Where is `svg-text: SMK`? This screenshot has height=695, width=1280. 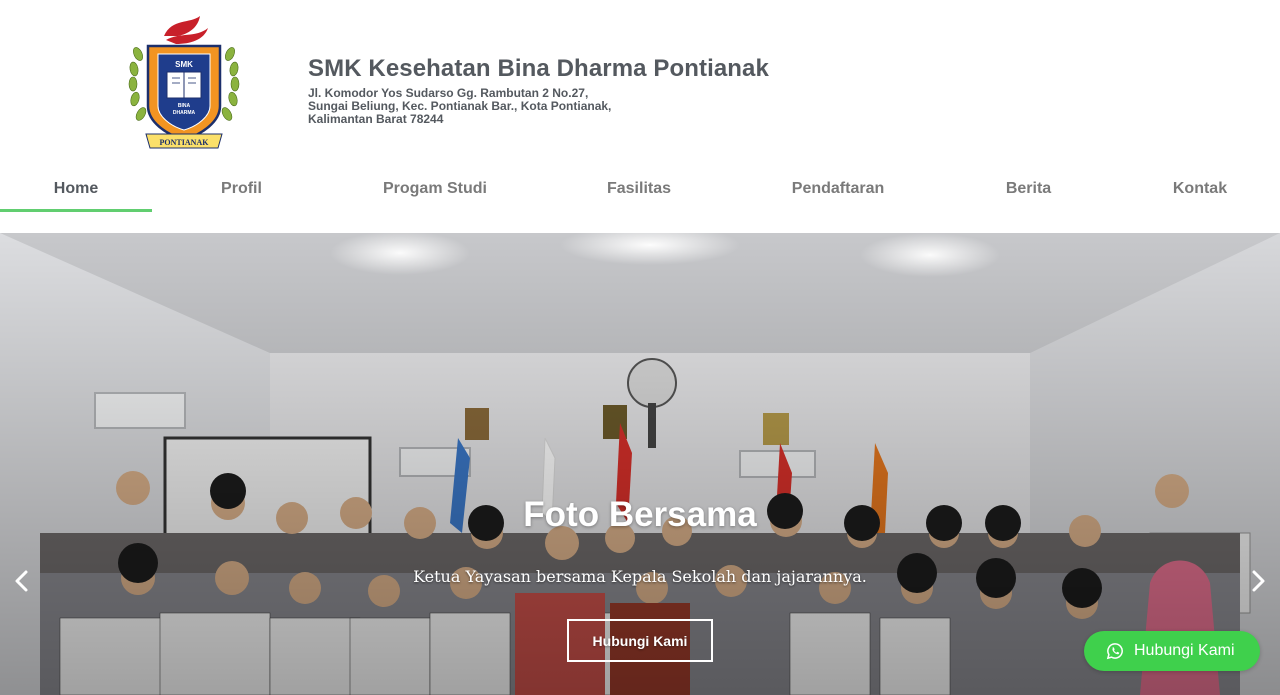
svg-text: SMK is located at coordinates (184, 64).